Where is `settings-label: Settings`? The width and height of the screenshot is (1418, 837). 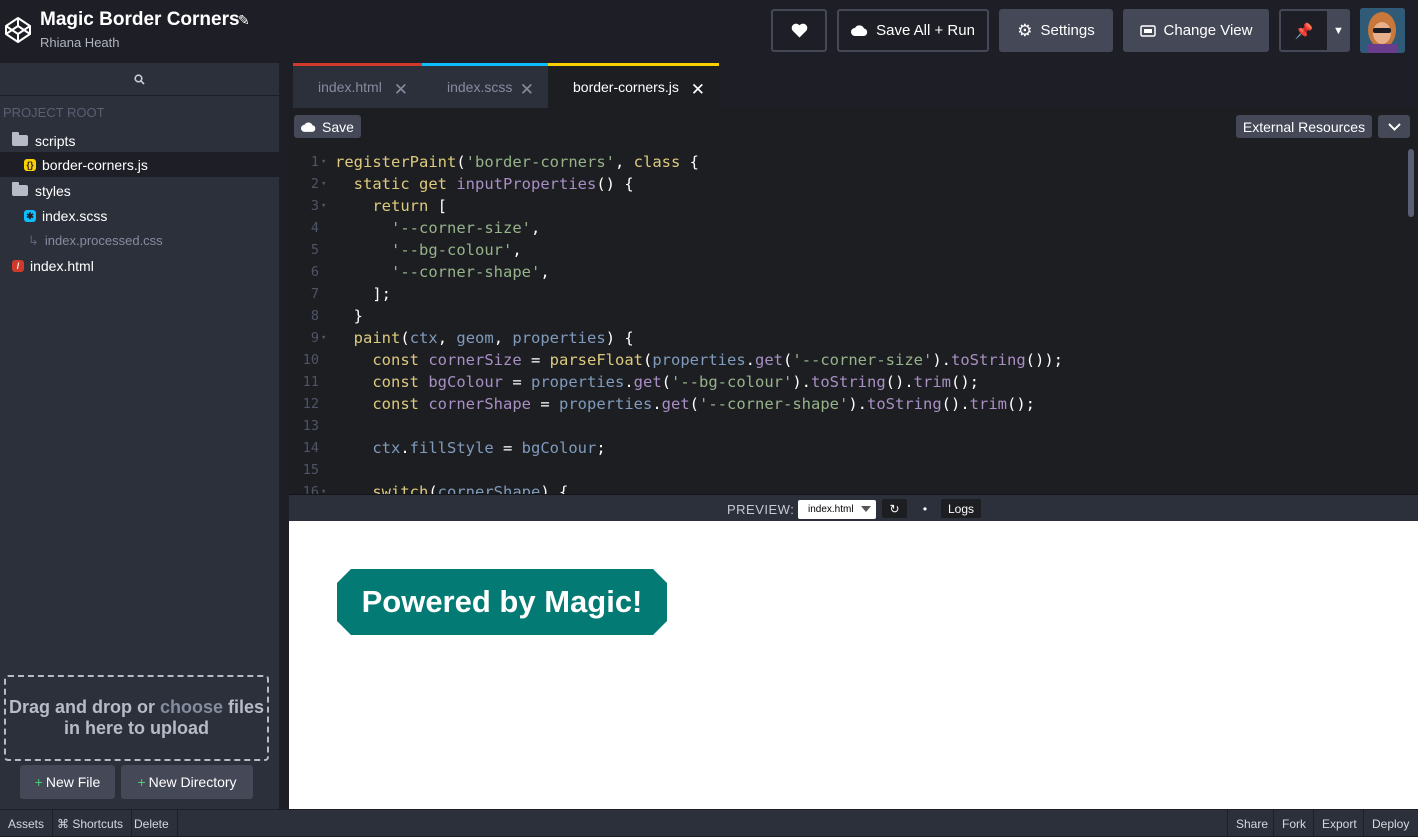 settings-label: Settings is located at coordinates (1067, 30).